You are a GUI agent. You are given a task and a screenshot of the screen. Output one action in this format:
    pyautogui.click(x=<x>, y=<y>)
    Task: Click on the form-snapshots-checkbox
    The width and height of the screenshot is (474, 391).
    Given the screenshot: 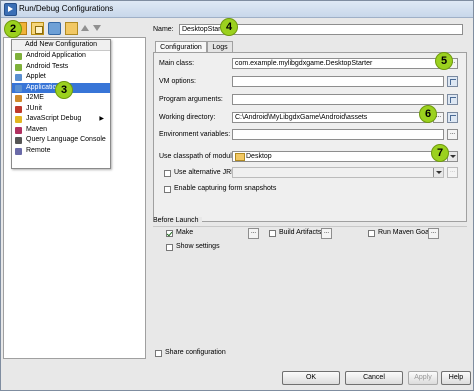 What is the action you would take?
    pyautogui.click(x=167, y=189)
    